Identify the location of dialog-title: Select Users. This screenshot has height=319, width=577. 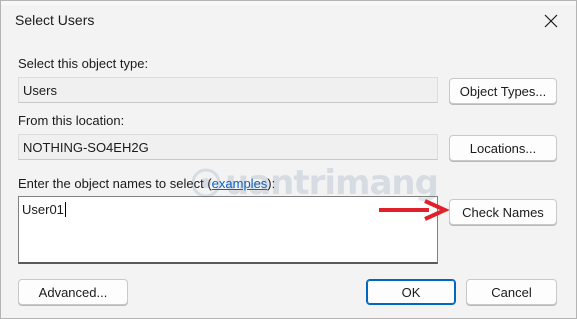
(55, 20).